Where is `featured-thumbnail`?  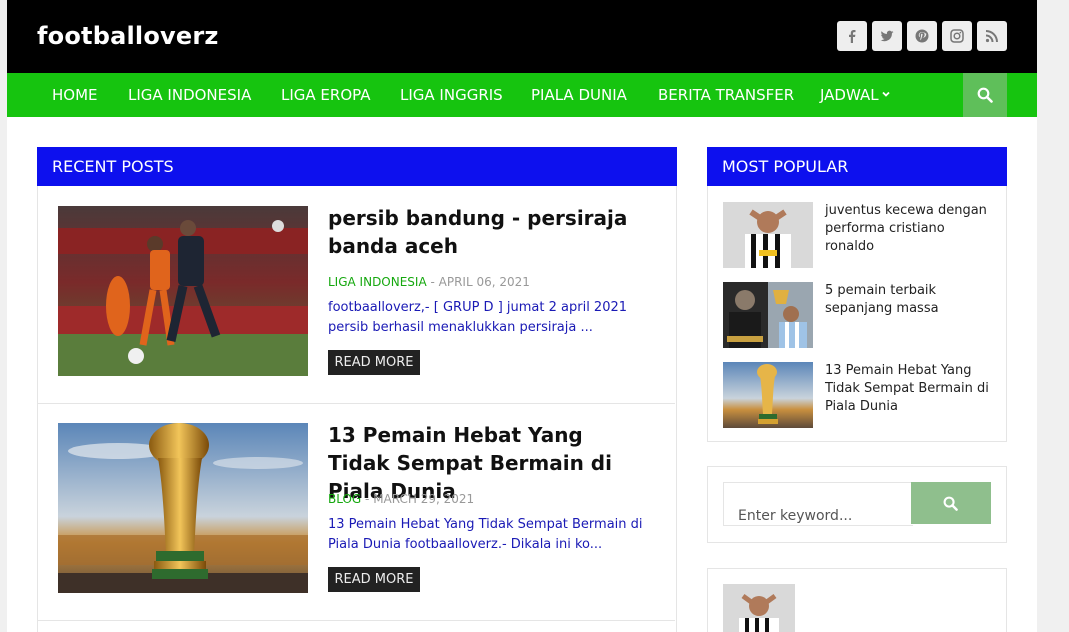 featured-thumbnail is located at coordinates (759, 608).